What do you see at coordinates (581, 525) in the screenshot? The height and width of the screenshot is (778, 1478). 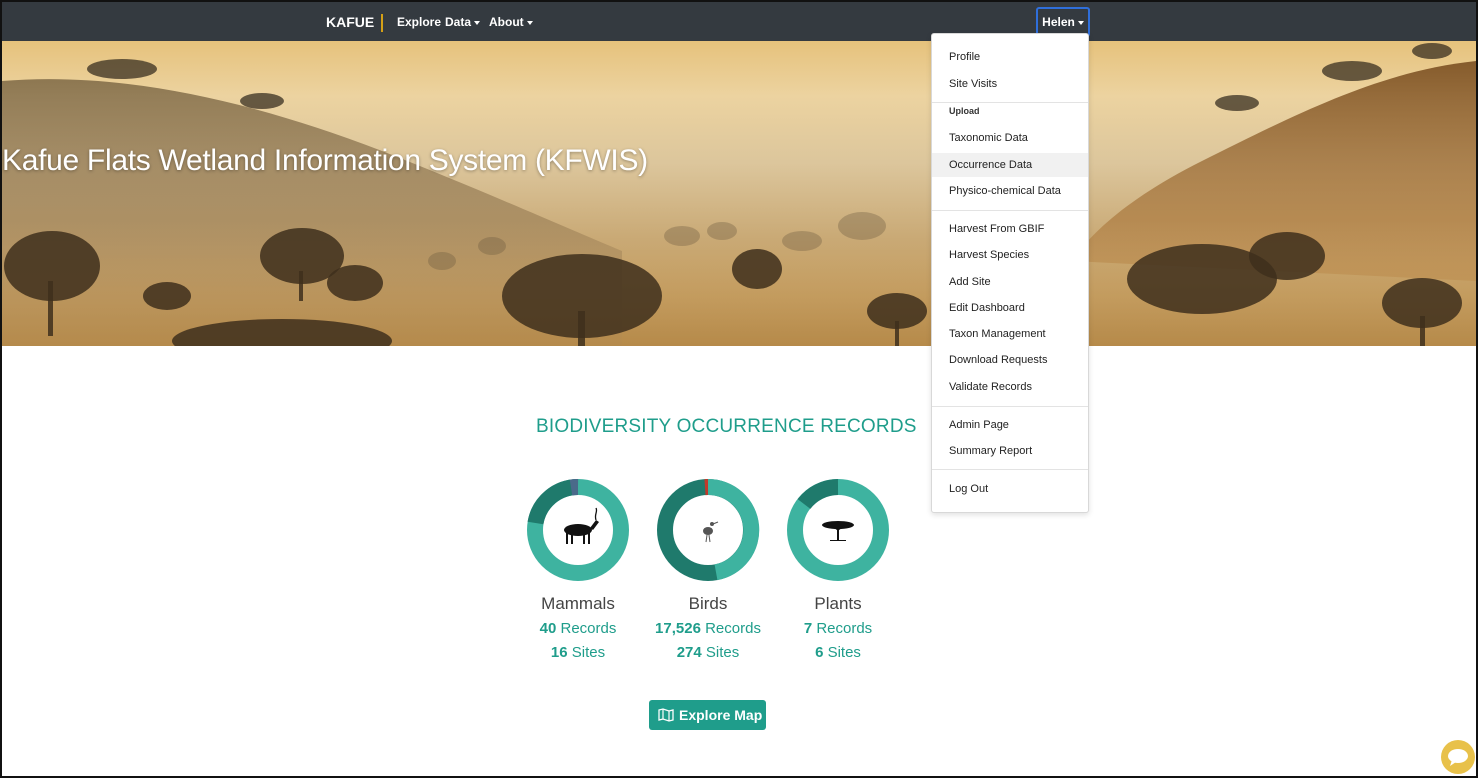 I see `kudu-icon` at bounding box center [581, 525].